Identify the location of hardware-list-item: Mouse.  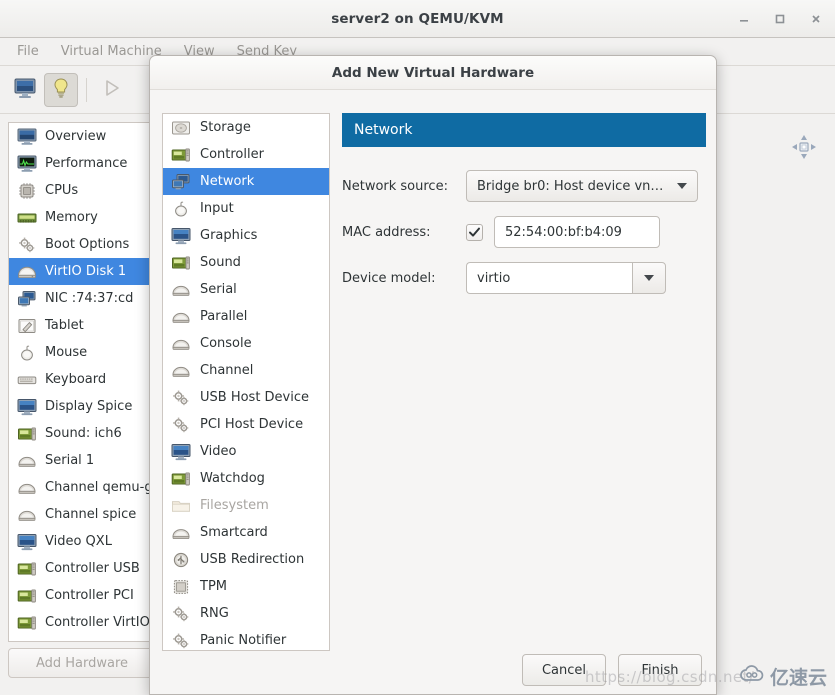
(82, 352).